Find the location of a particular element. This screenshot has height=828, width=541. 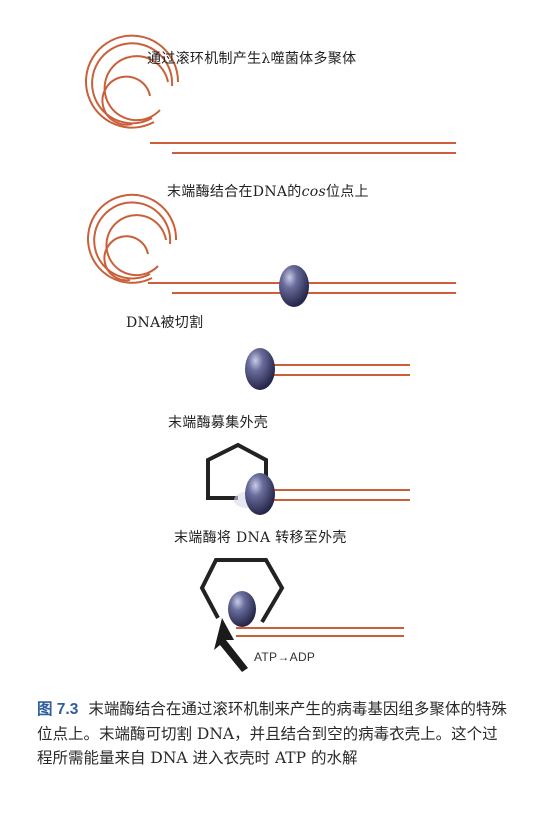

label-enzyme-binds-cos-prefix: 末端酶结合在DNA的 is located at coordinates (234, 192).